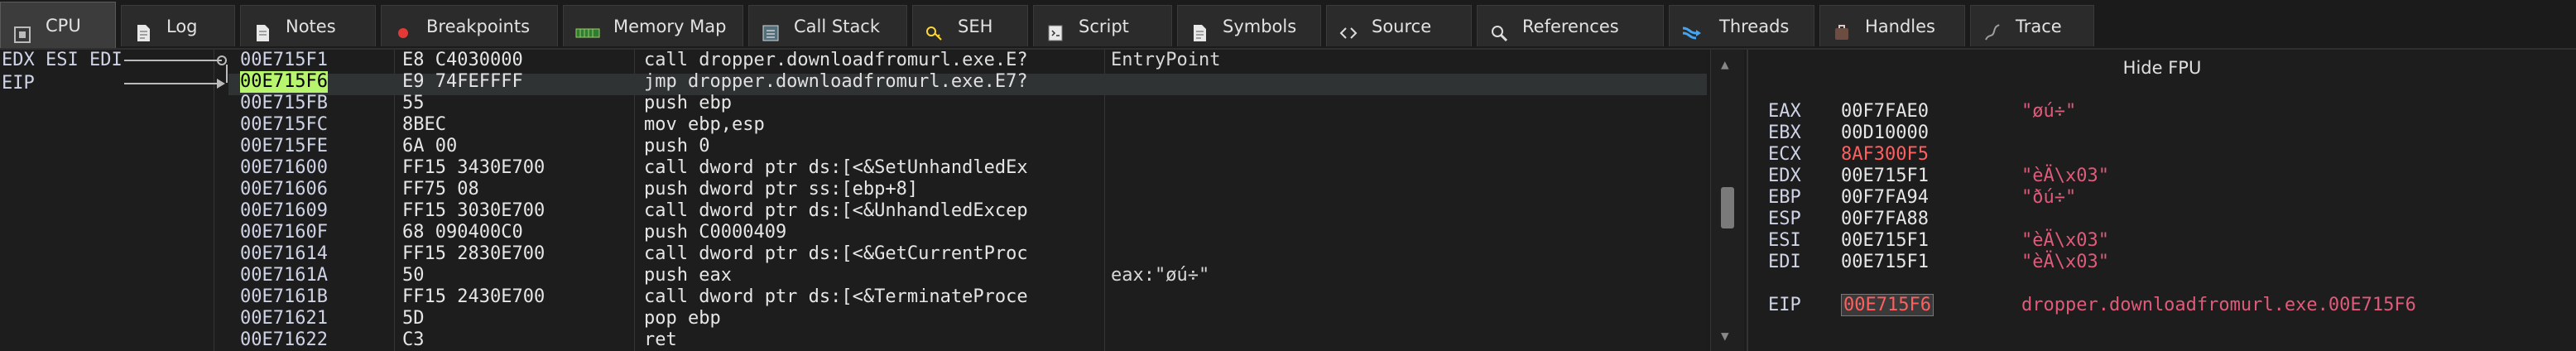 This screenshot has width=2576, height=351. What do you see at coordinates (676, 146) in the screenshot?
I see `row-instruction: push 0` at bounding box center [676, 146].